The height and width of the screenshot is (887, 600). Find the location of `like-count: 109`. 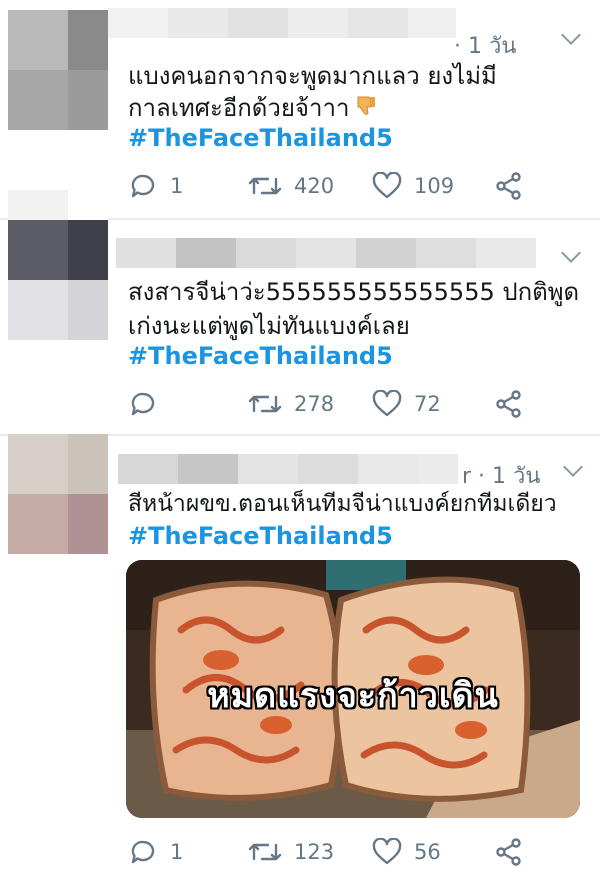

like-count: 109 is located at coordinates (434, 186).